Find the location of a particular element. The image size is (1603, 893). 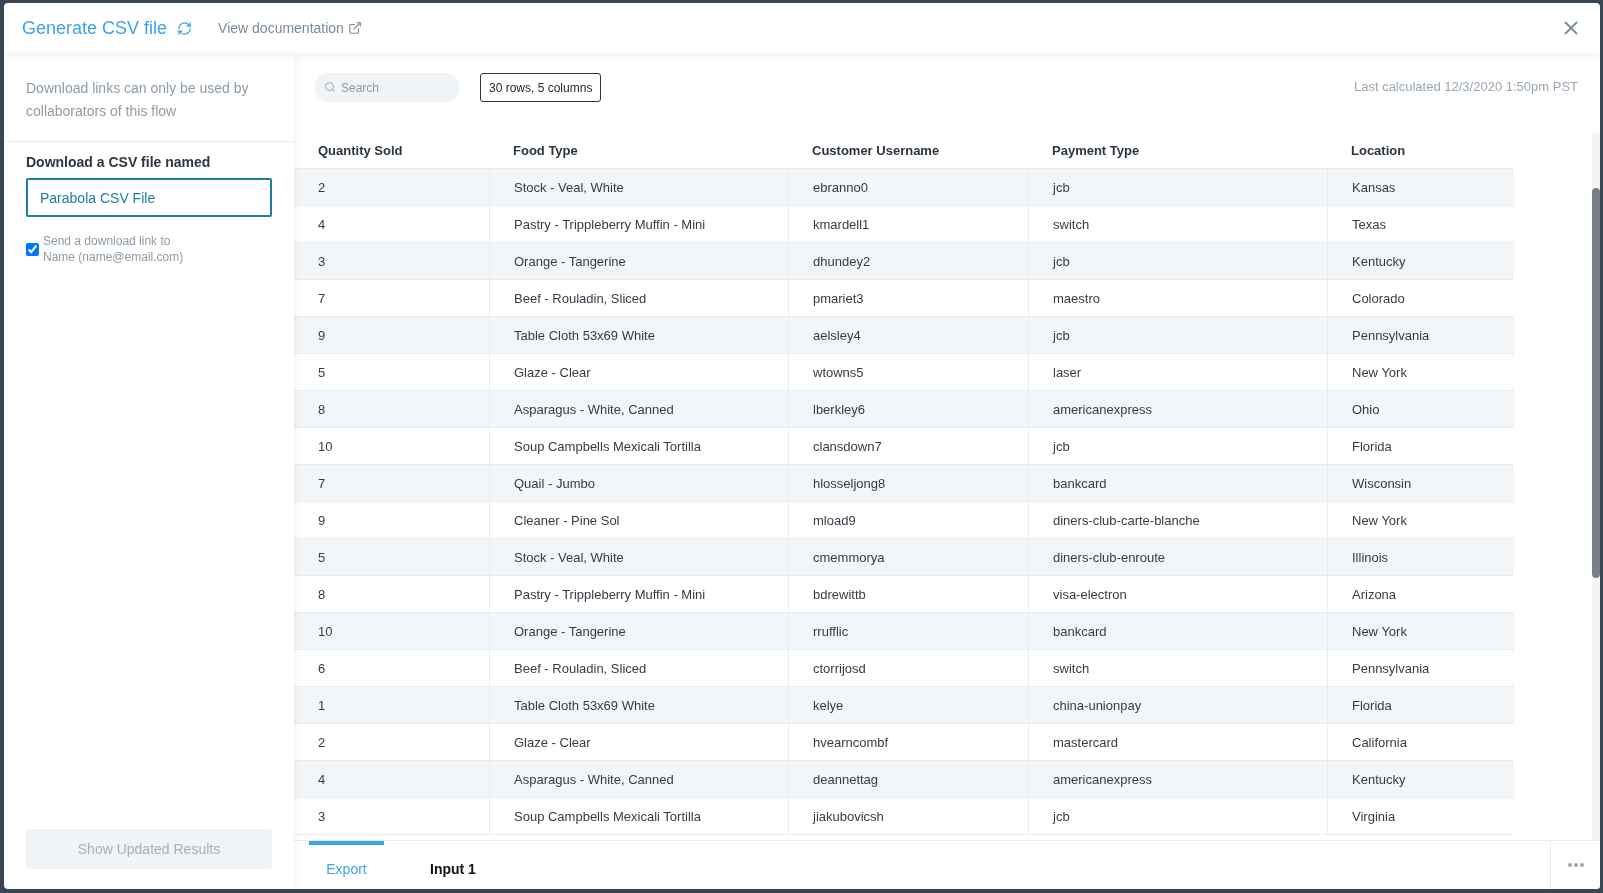

table-cell: dhundey2 is located at coordinates (908, 261).